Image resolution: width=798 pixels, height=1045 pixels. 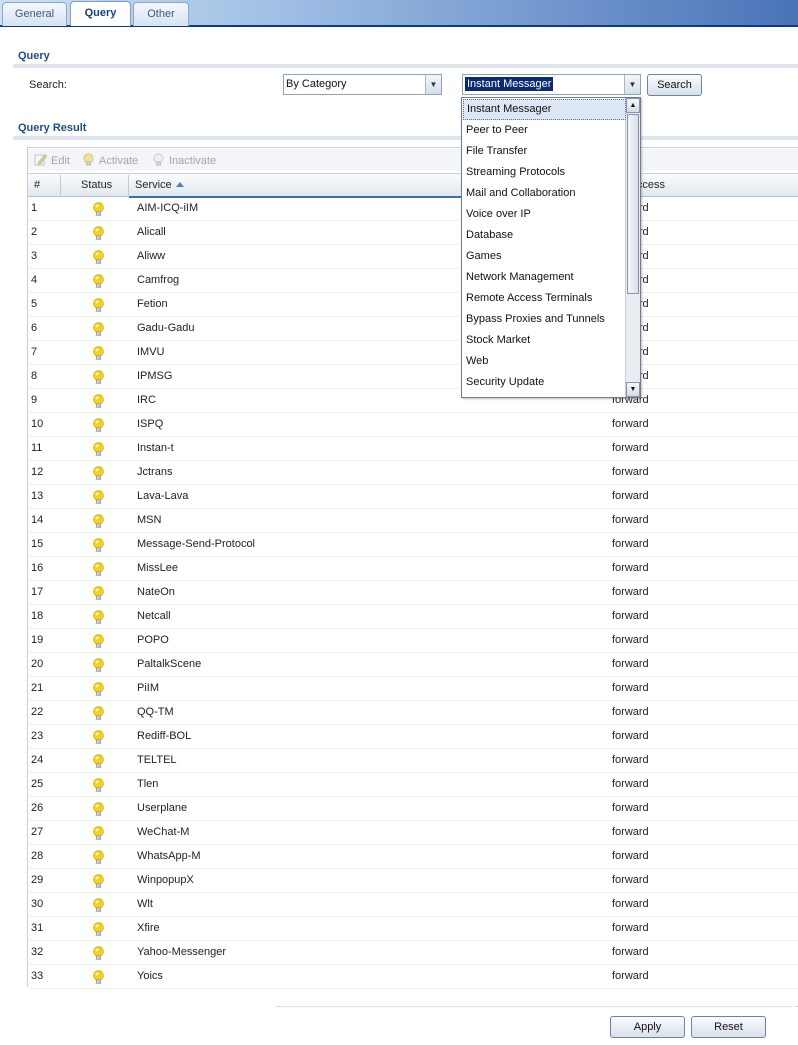 What do you see at coordinates (413, 977) in the screenshot?
I see `table-row: 33 Yoics forward` at bounding box center [413, 977].